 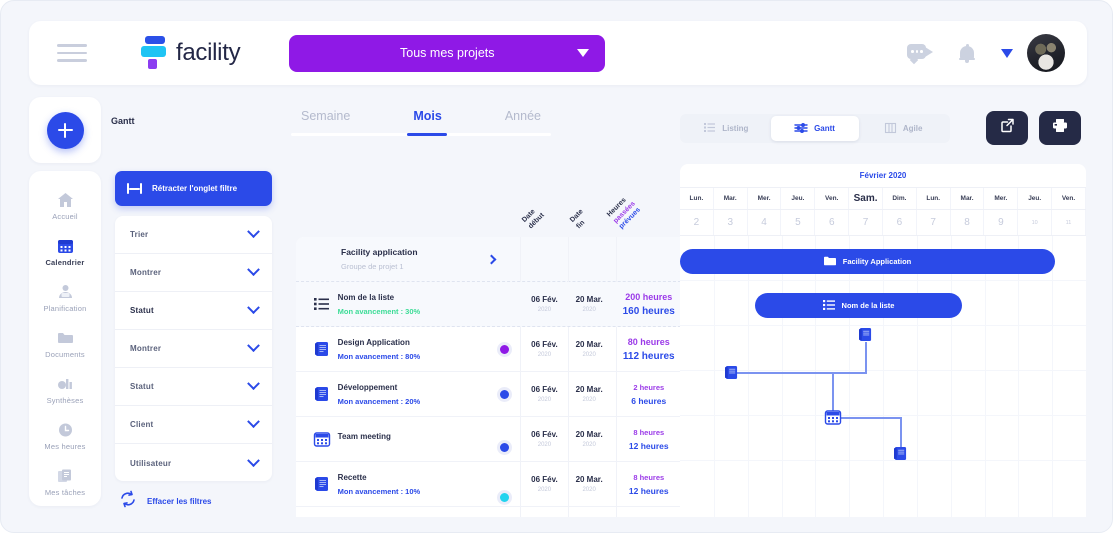 What do you see at coordinates (765, 222) in the screenshot?
I see `day-number: 4` at bounding box center [765, 222].